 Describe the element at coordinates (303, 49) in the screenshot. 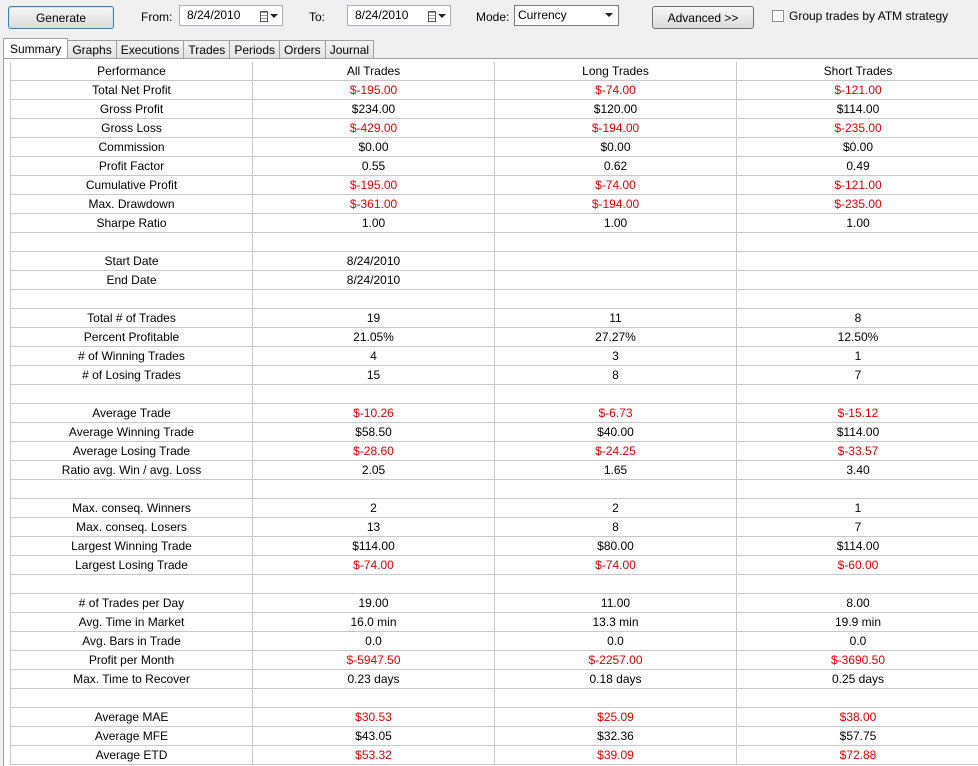

I see `tab-orders: Orders` at that location.